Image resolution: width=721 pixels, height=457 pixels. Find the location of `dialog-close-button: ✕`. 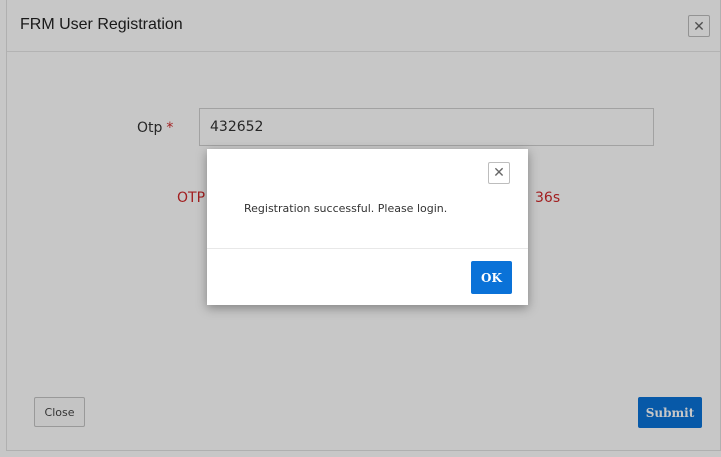

dialog-close-button: ✕ is located at coordinates (499, 173).